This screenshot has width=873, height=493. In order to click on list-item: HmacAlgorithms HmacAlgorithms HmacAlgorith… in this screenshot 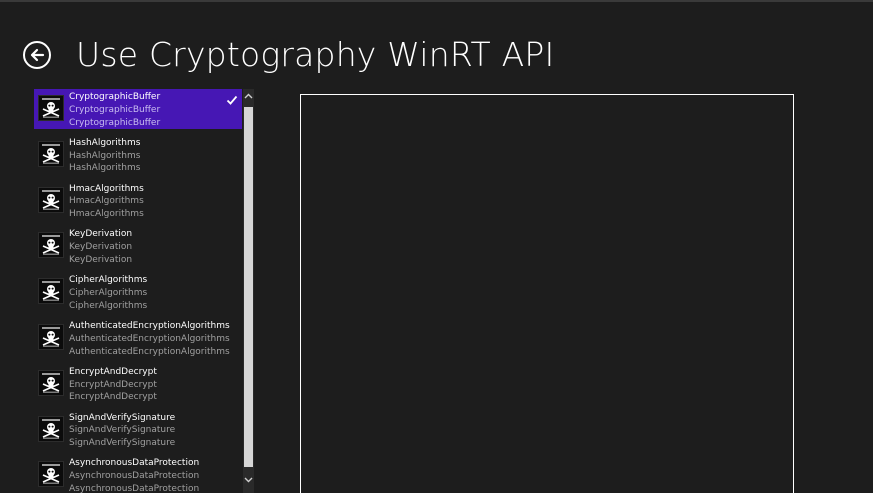, I will do `click(138, 201)`.